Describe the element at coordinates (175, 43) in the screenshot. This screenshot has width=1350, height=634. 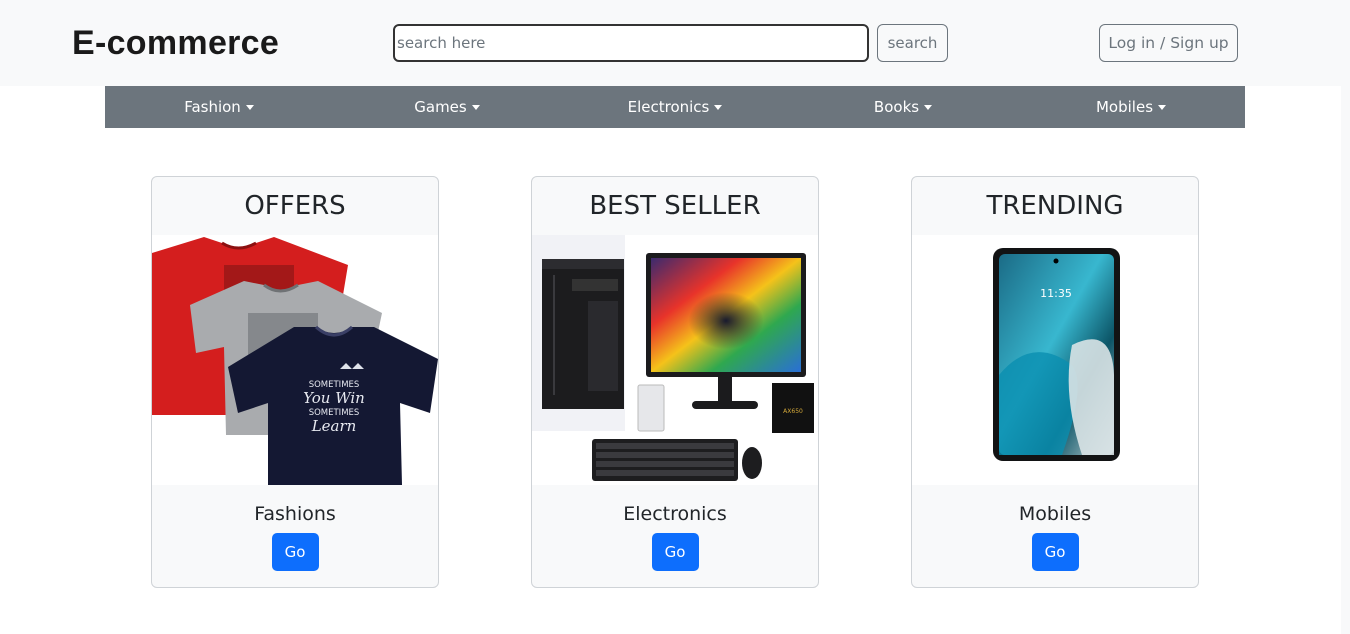
I see `brand-logo: E-commerce` at that location.